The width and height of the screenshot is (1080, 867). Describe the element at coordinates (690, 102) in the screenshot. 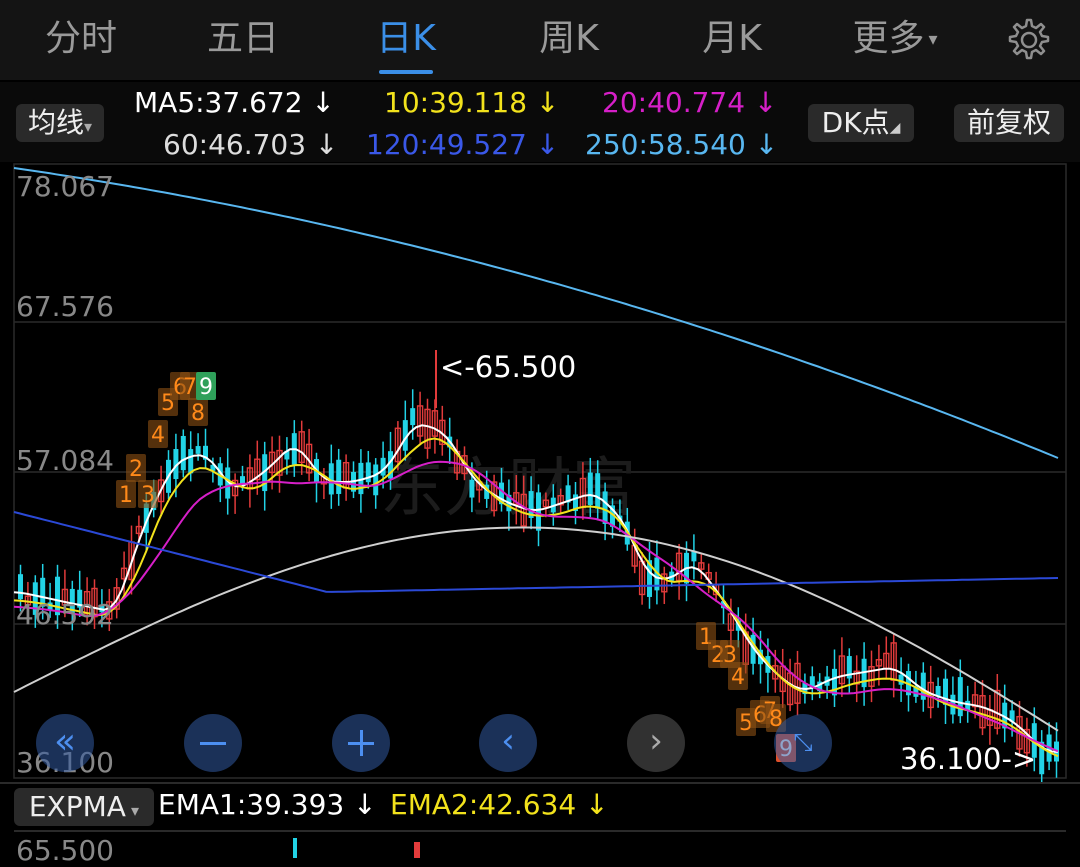

I see `ma20-value: 20:40.774 ↓` at that location.